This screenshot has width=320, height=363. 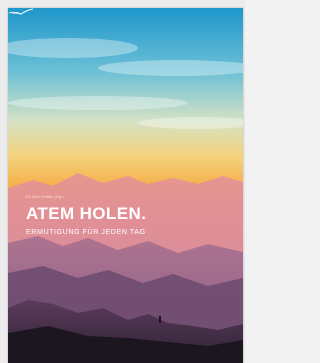 What do you see at coordinates (21, 11) in the screenshot?
I see `bird-logo-icon` at bounding box center [21, 11].